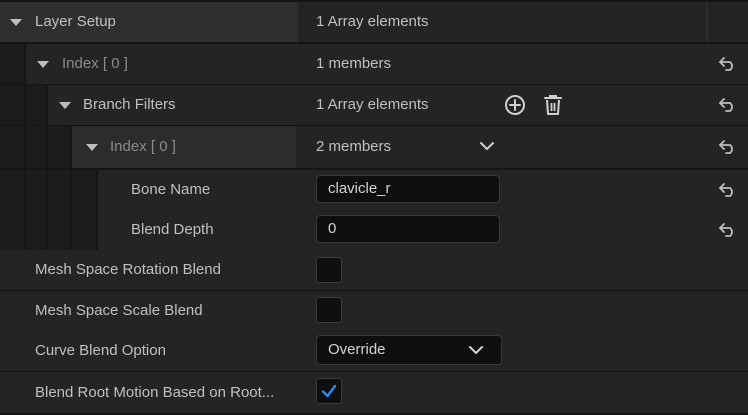 The image size is (748, 415). Describe the element at coordinates (354, 63) in the screenshot. I see `index-0-value: 1 members` at that location.